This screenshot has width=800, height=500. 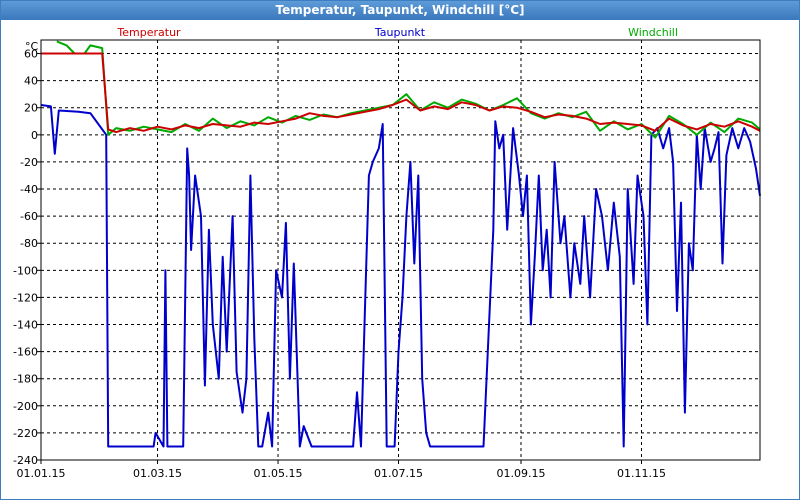 What do you see at coordinates (25, 406) in the screenshot?
I see `y-tick-label: -200` at bounding box center [25, 406].